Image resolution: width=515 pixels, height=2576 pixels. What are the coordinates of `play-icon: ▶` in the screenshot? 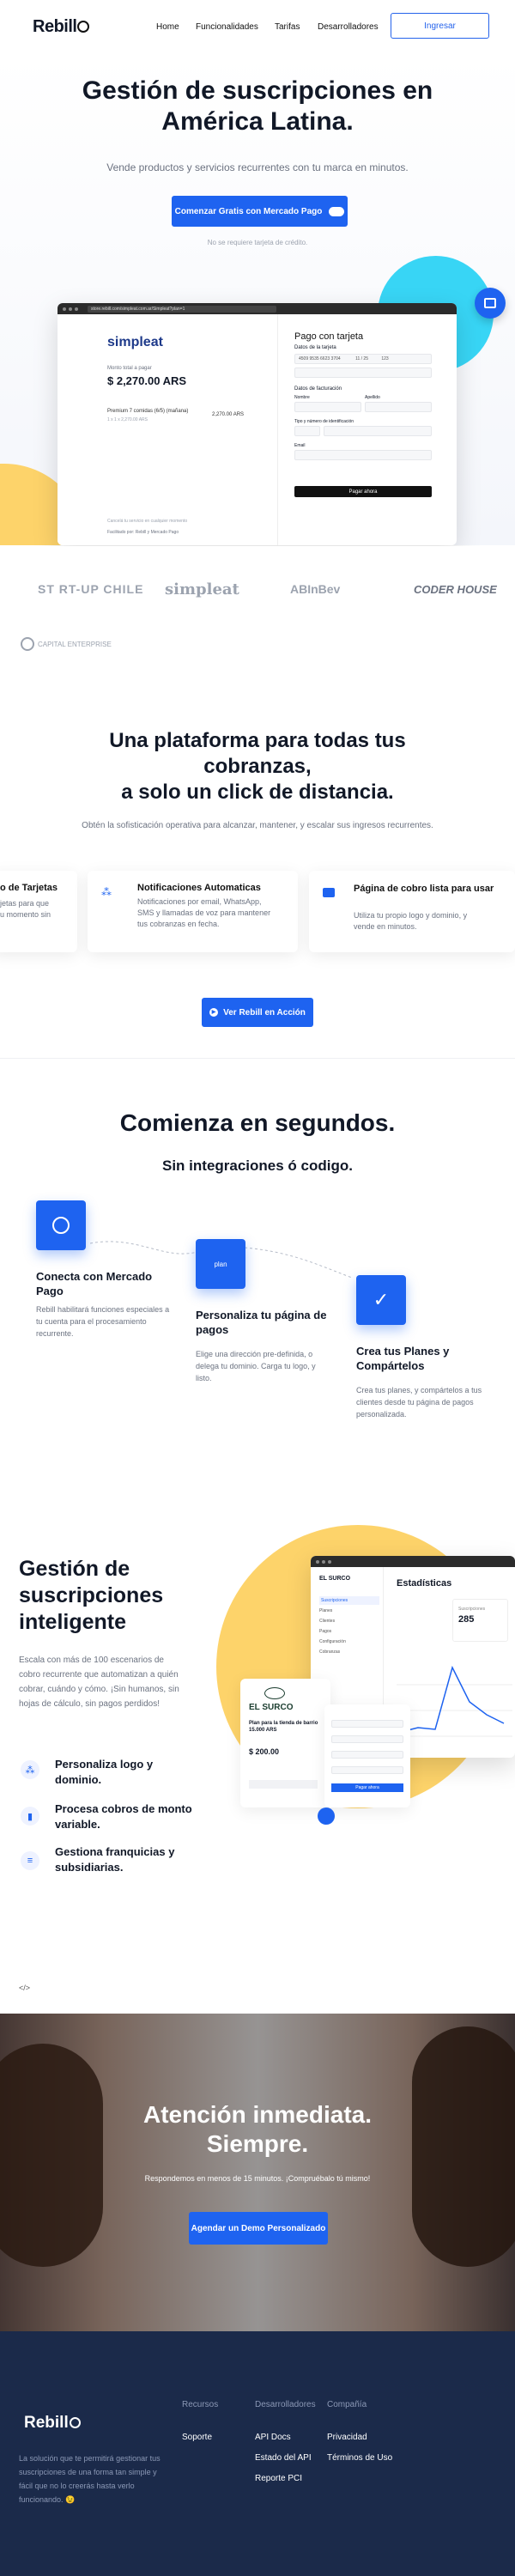 It's located at (214, 1013).